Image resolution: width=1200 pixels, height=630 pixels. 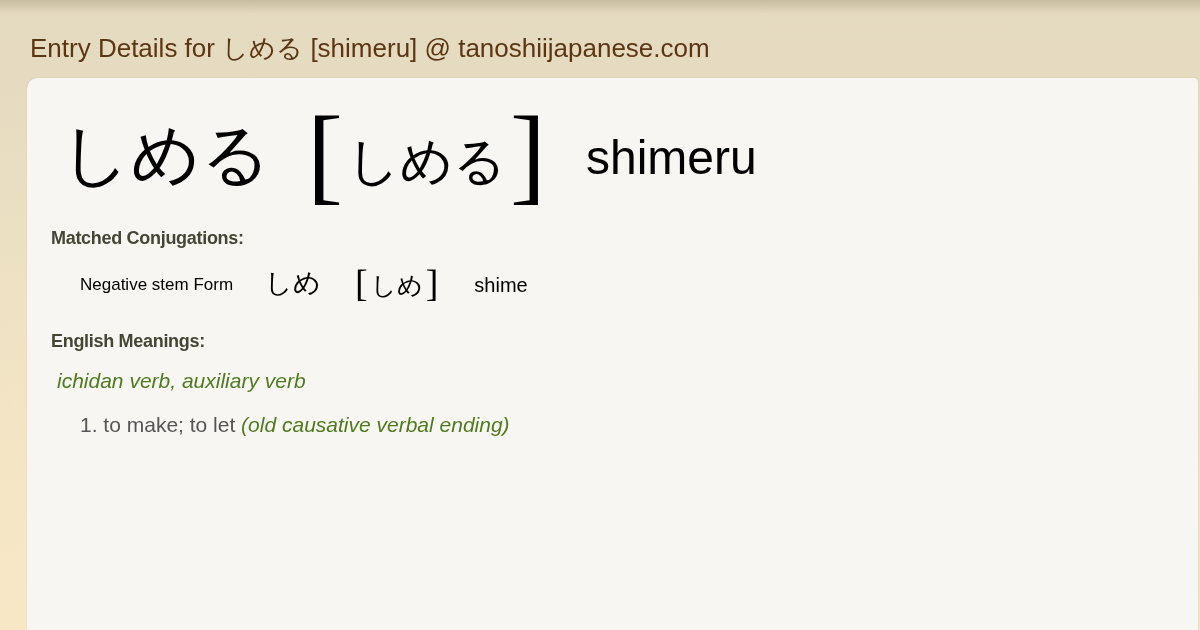 I want to click on part-of-speech: ichidan verb, auxiliary verb, so click(x=181, y=381).